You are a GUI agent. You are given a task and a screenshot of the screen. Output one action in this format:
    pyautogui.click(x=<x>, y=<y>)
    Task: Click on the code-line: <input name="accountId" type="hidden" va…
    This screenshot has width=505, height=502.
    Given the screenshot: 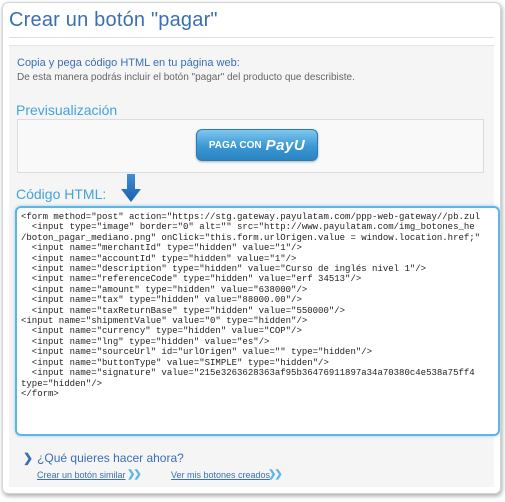 What is the action you would take?
    pyautogui.click(x=159, y=258)
    